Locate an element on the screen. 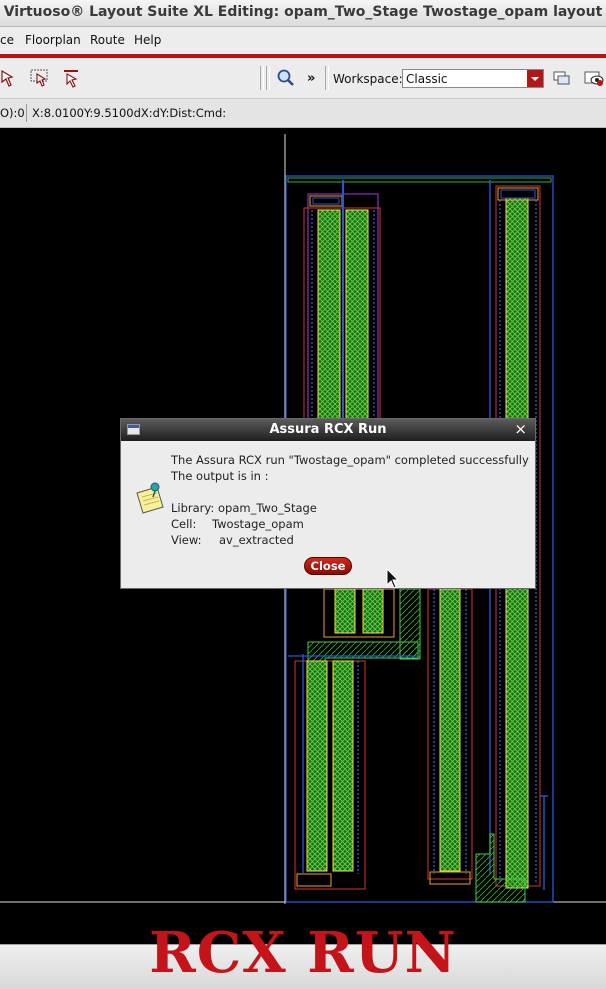 This screenshot has height=989, width=606. workspace-select-value: Classic is located at coordinates (427, 79).